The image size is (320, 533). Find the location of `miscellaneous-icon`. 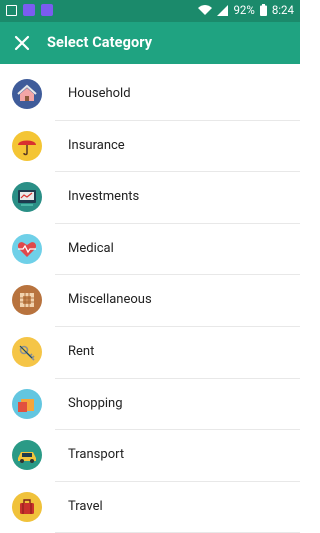

miscellaneous-icon is located at coordinates (27, 300).